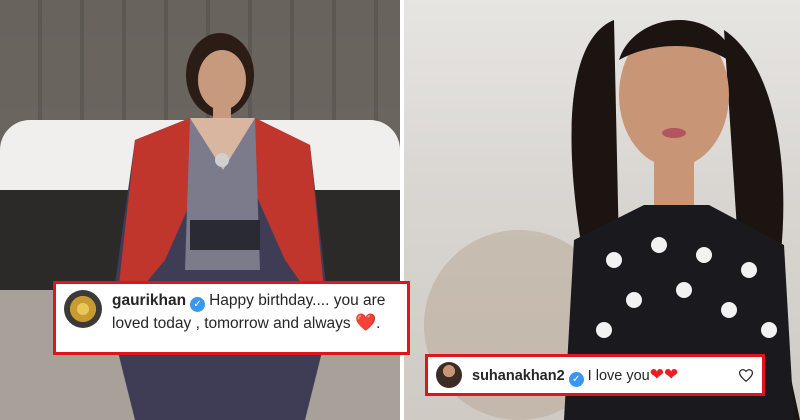 Image resolution: width=800 pixels, height=420 pixels. Describe the element at coordinates (365, 322) in the screenshot. I see `heart-emoji: ❤️` at that location.